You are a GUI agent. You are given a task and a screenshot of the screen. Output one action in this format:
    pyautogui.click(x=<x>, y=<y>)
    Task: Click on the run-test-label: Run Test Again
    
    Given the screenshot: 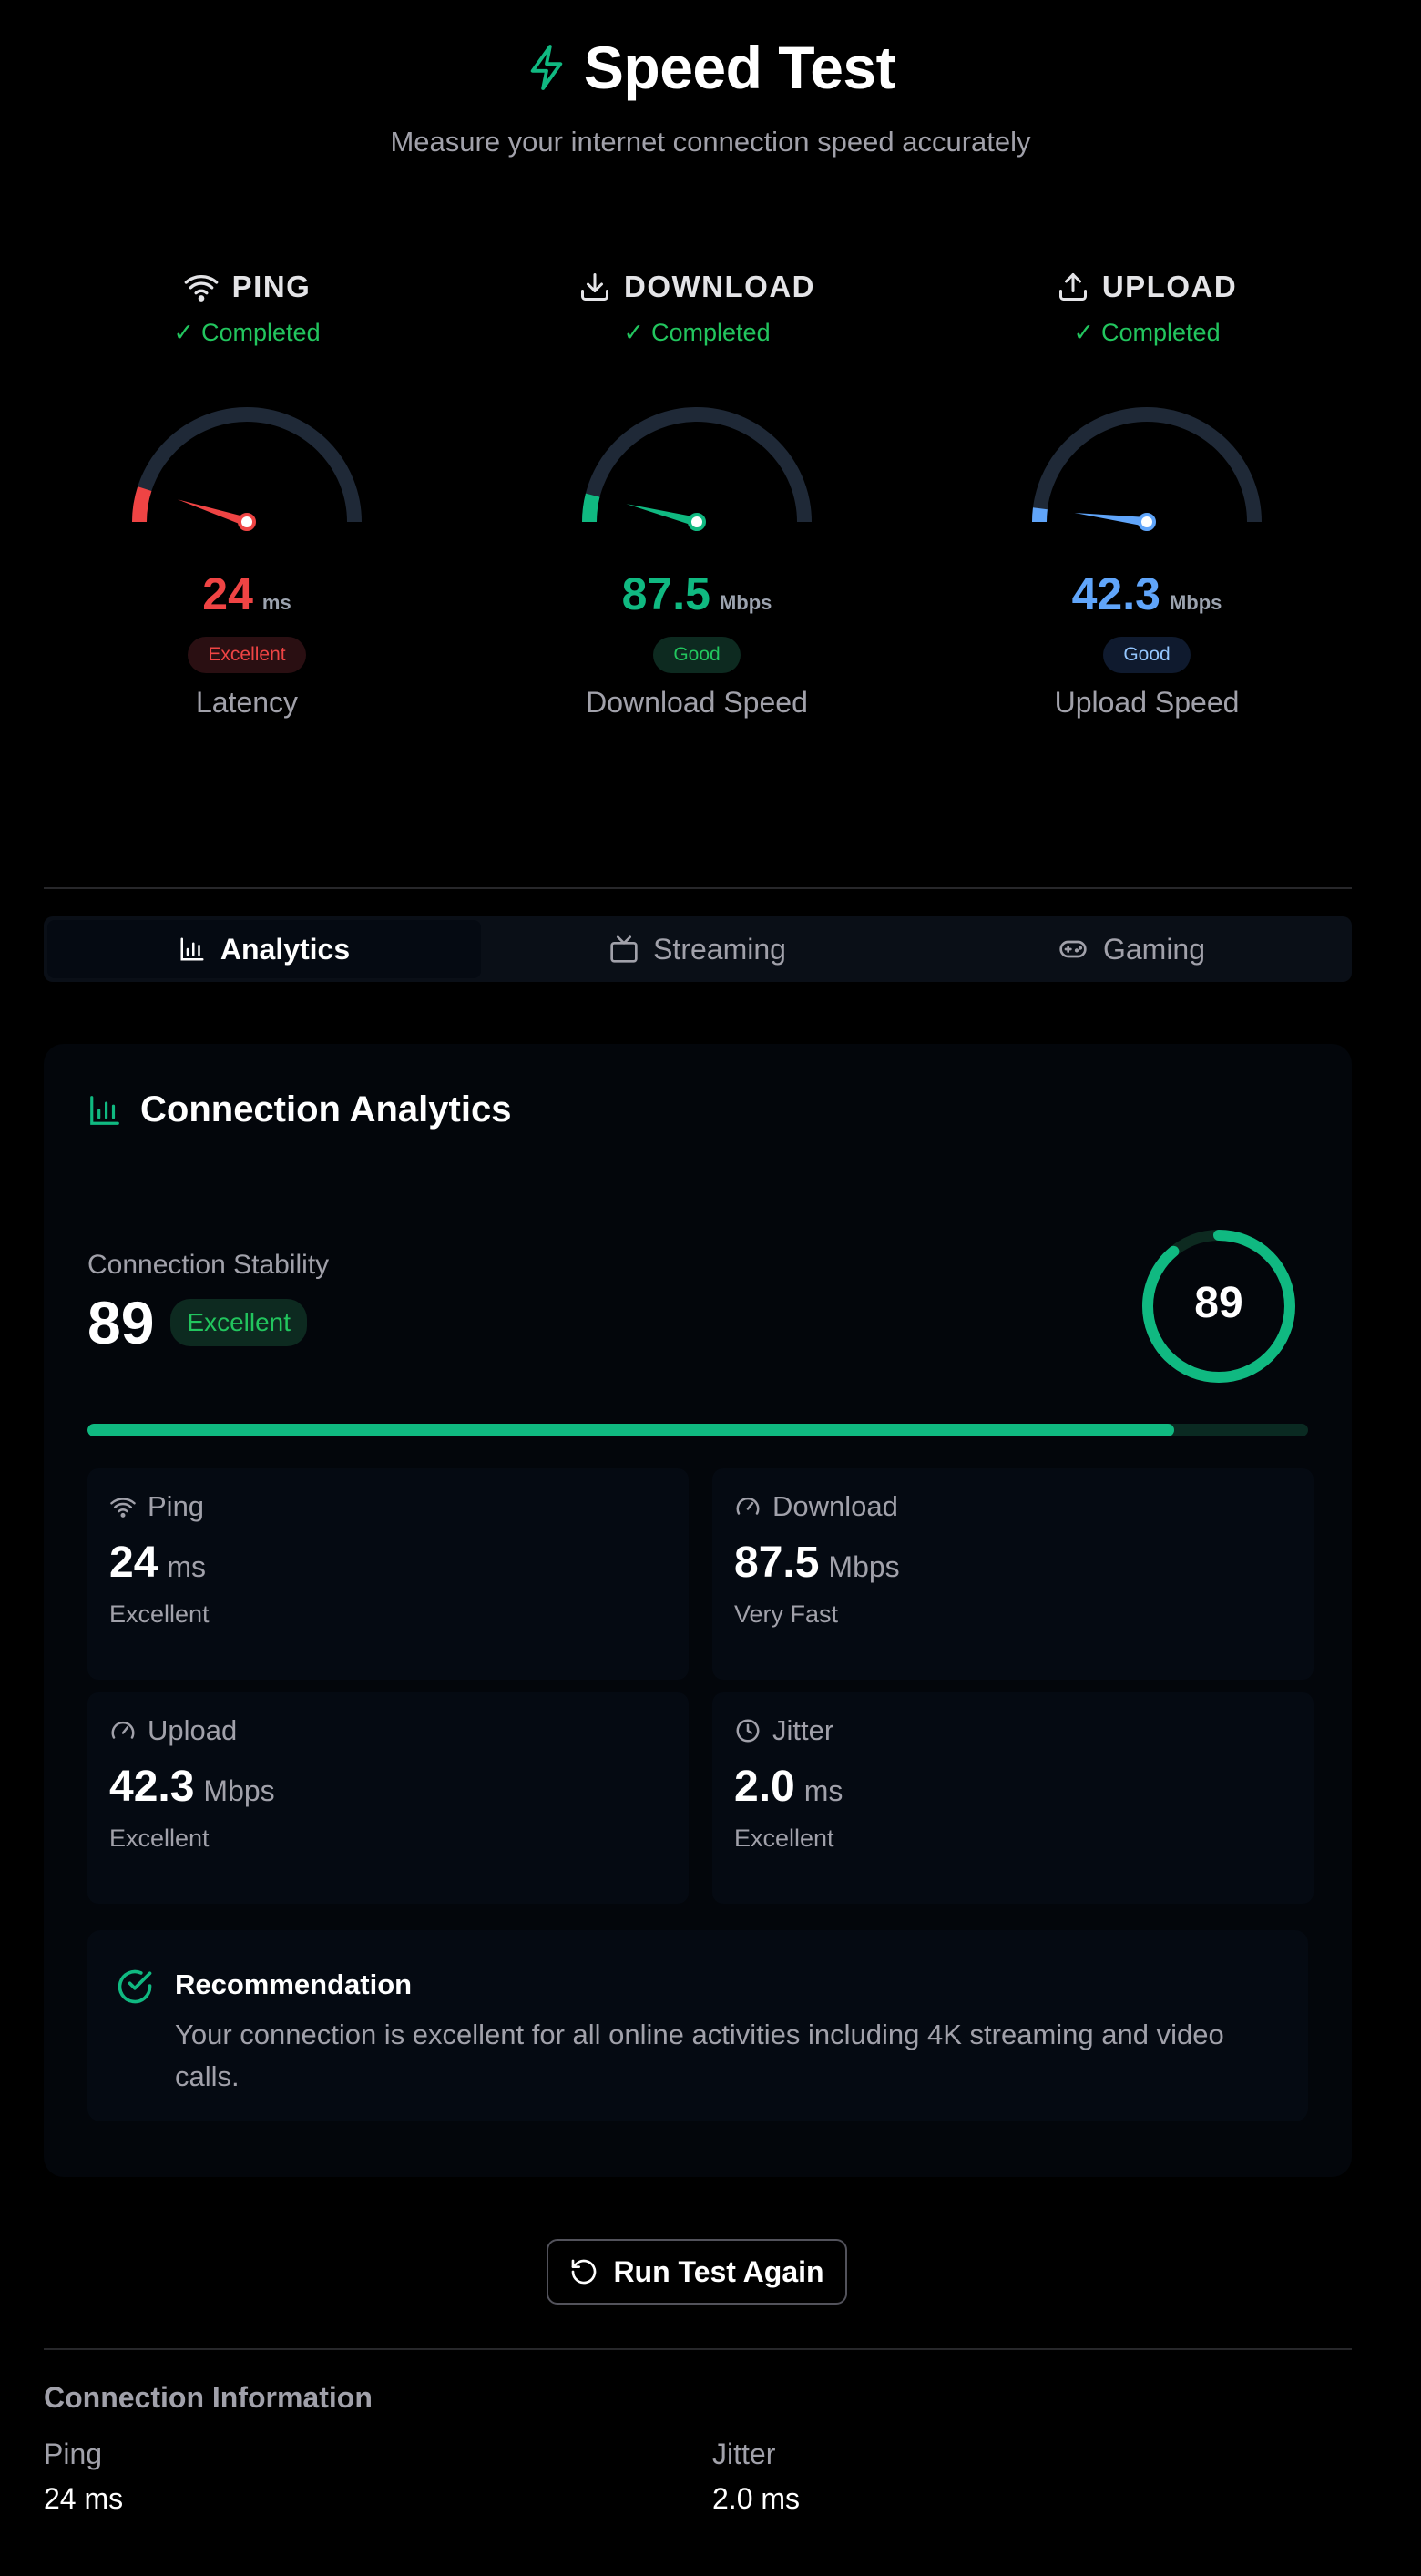 What is the action you would take?
    pyautogui.click(x=718, y=2271)
    